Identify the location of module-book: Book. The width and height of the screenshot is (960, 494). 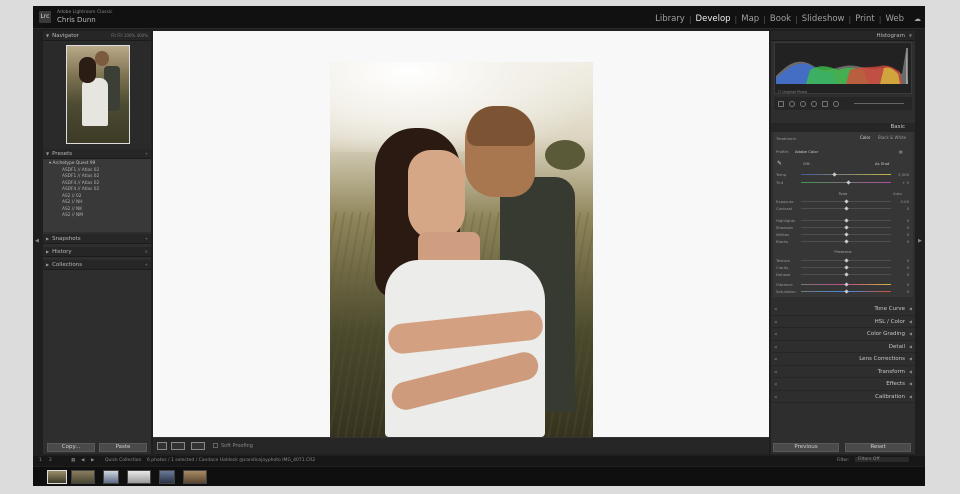
(780, 19).